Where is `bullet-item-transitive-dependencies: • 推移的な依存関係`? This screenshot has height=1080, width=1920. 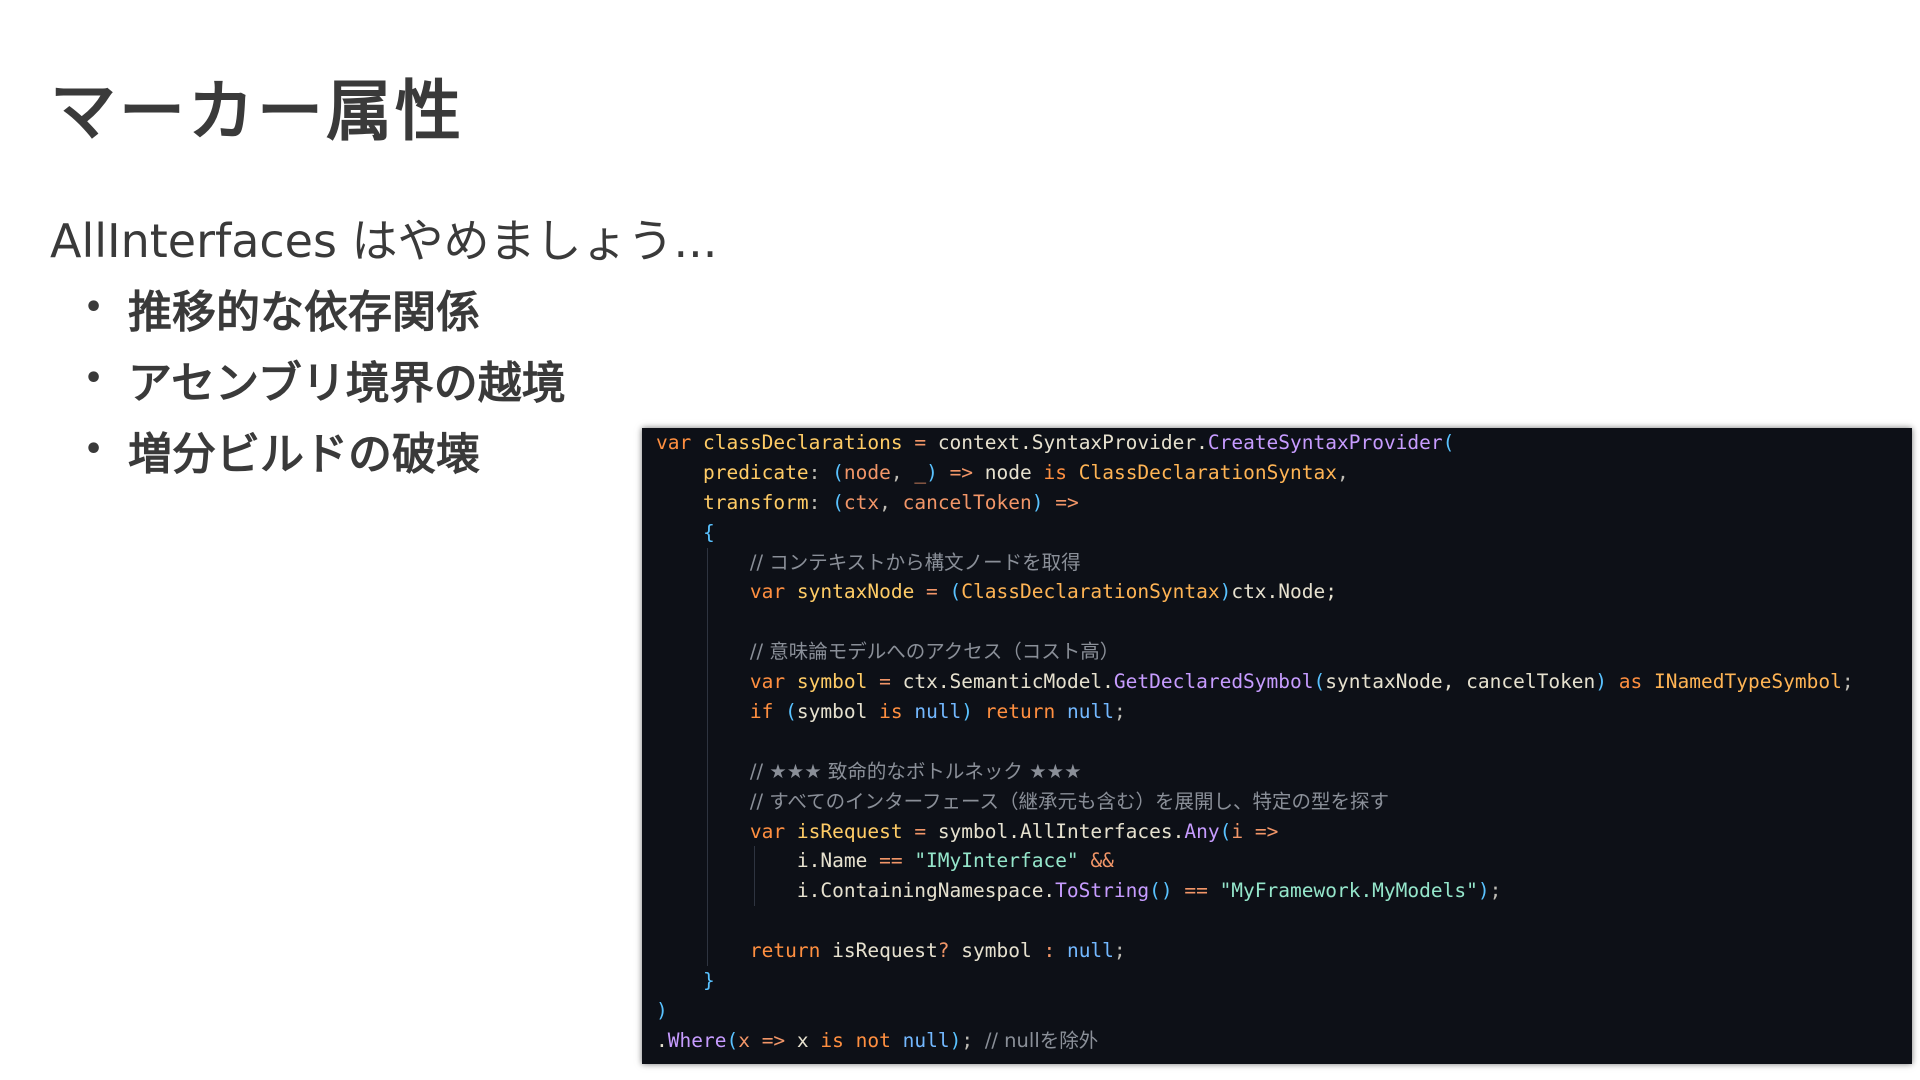 bullet-item-transitive-dependencies: • 推移的な依存関係 is located at coordinates (325, 307).